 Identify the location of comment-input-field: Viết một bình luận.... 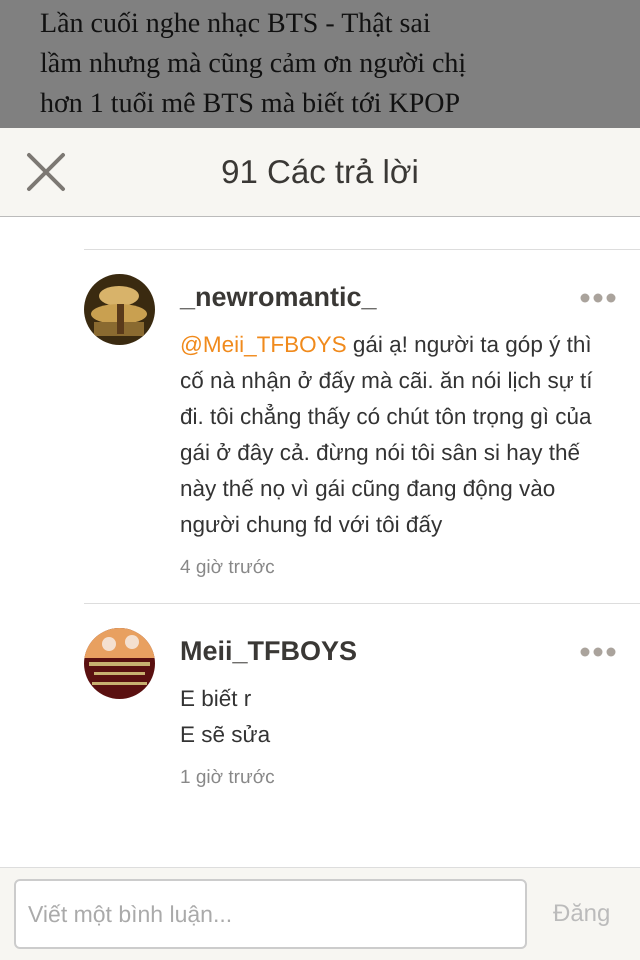
(270, 914).